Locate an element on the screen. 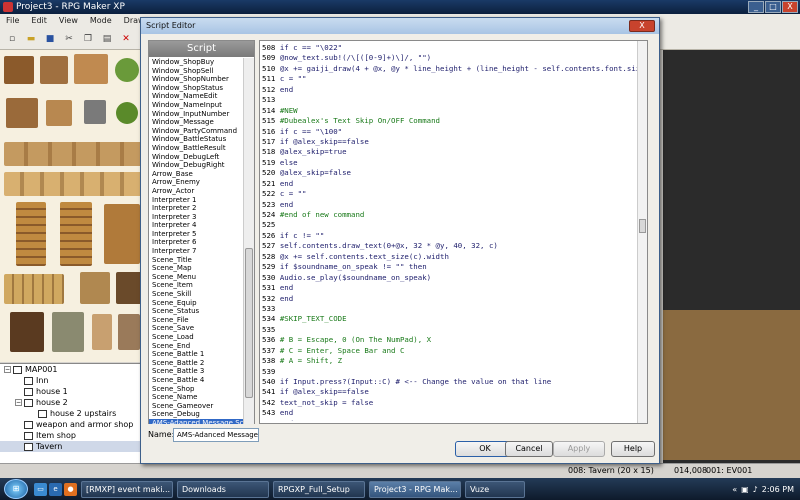  desktop-icon: ▭ is located at coordinates (40, 489).